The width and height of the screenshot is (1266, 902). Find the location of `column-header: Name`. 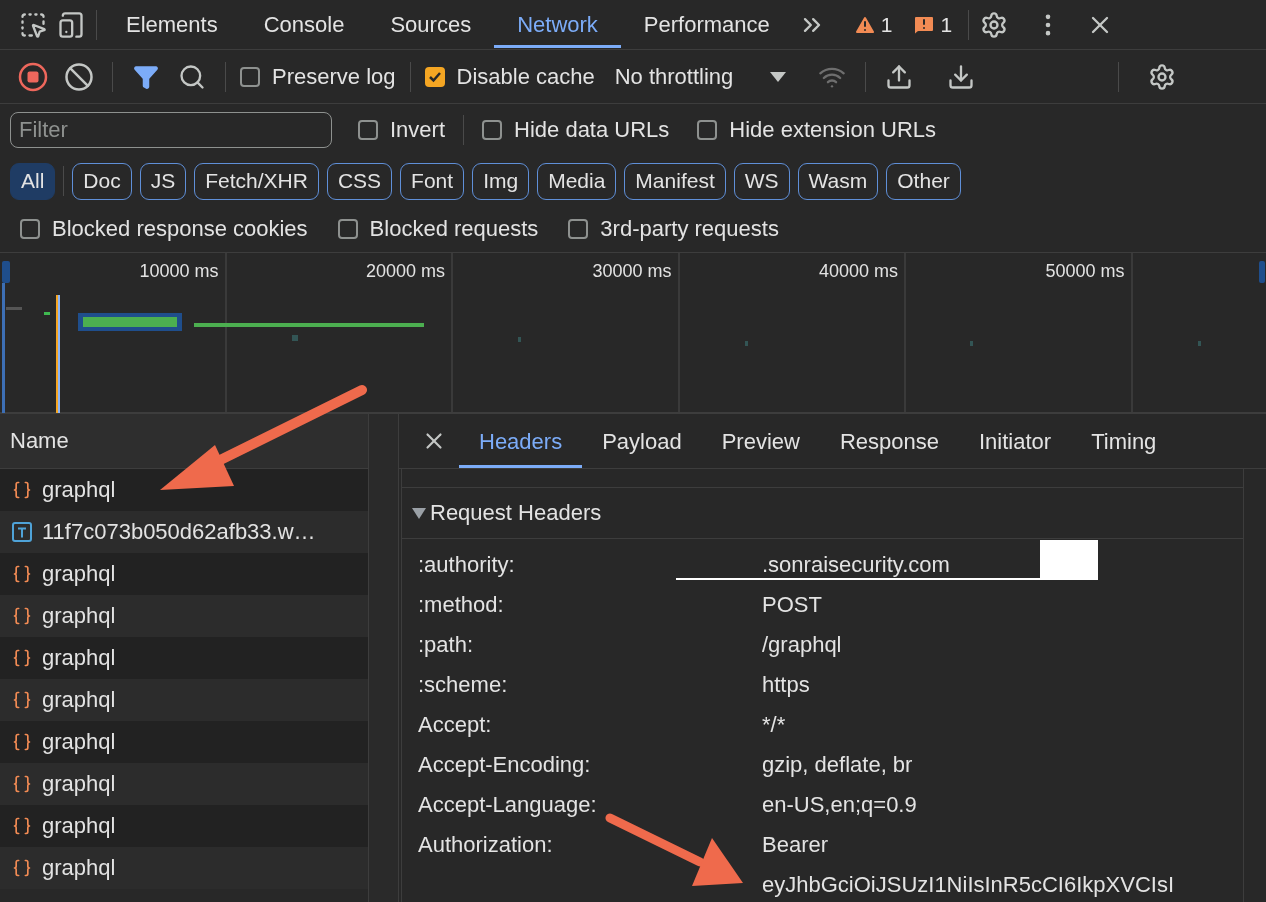

column-header: Name is located at coordinates (184, 441).